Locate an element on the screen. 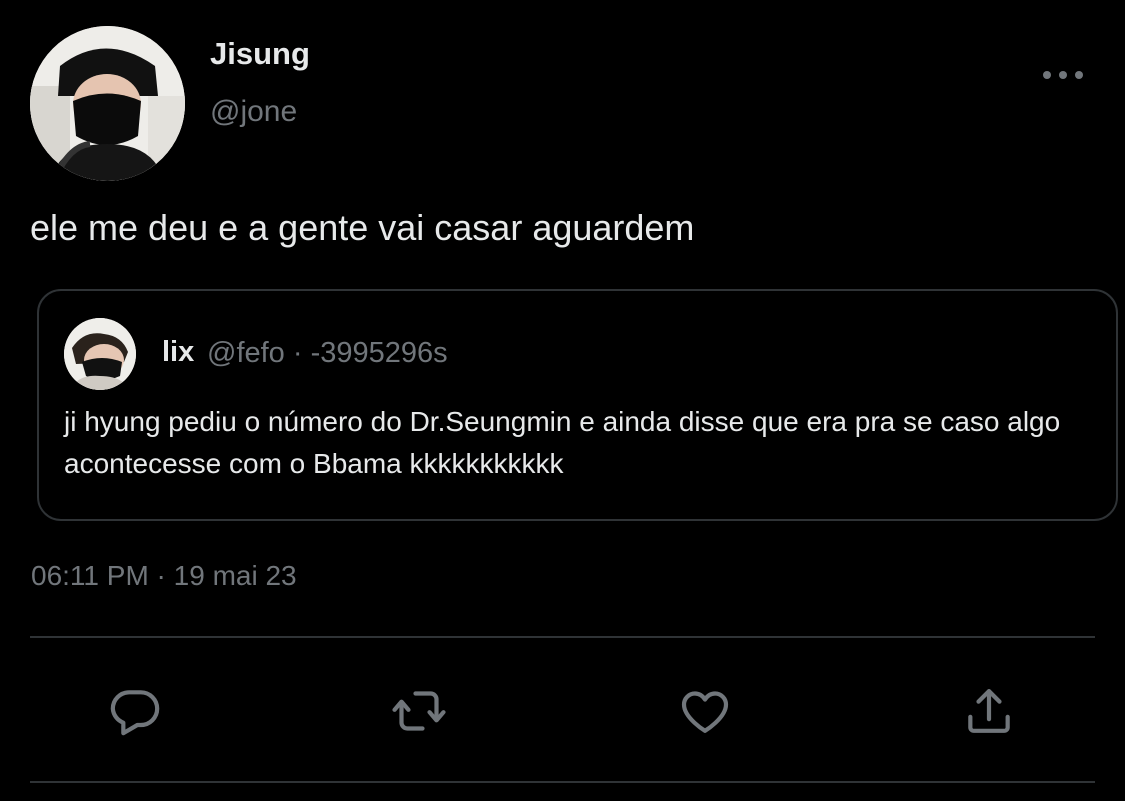 This screenshot has height=801, width=1125. quoted-author-meta: @fefo · -3995296s is located at coordinates (327, 353).